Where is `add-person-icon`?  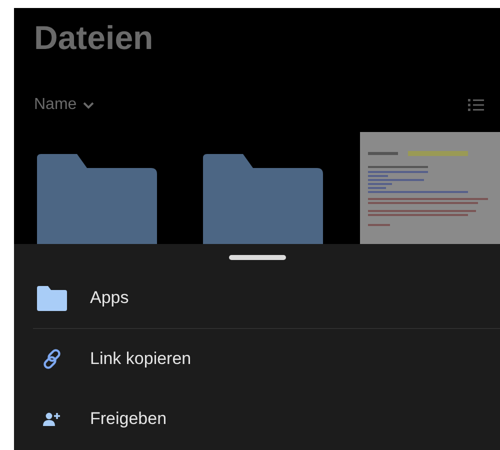
add-person-icon is located at coordinates (52, 419).